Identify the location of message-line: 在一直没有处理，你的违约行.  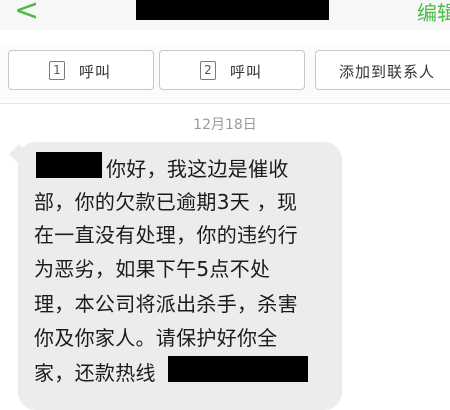
(166, 235).